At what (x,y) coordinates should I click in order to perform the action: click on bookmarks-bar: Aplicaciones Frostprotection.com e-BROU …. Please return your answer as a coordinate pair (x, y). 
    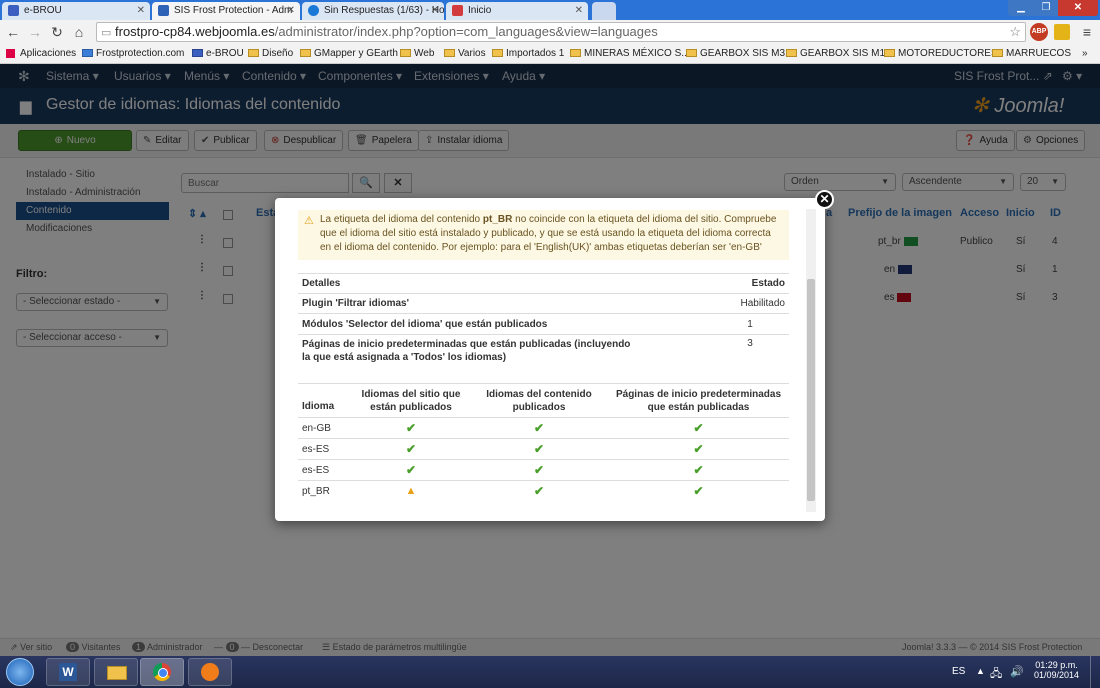
    Looking at the image, I should click on (550, 54).